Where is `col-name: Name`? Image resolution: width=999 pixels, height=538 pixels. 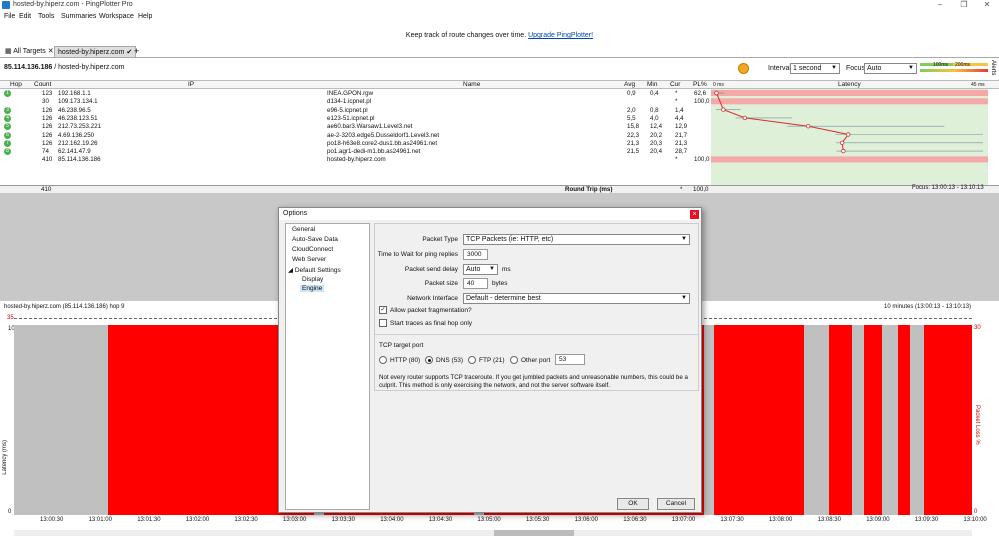
col-name: Name is located at coordinates (471, 85).